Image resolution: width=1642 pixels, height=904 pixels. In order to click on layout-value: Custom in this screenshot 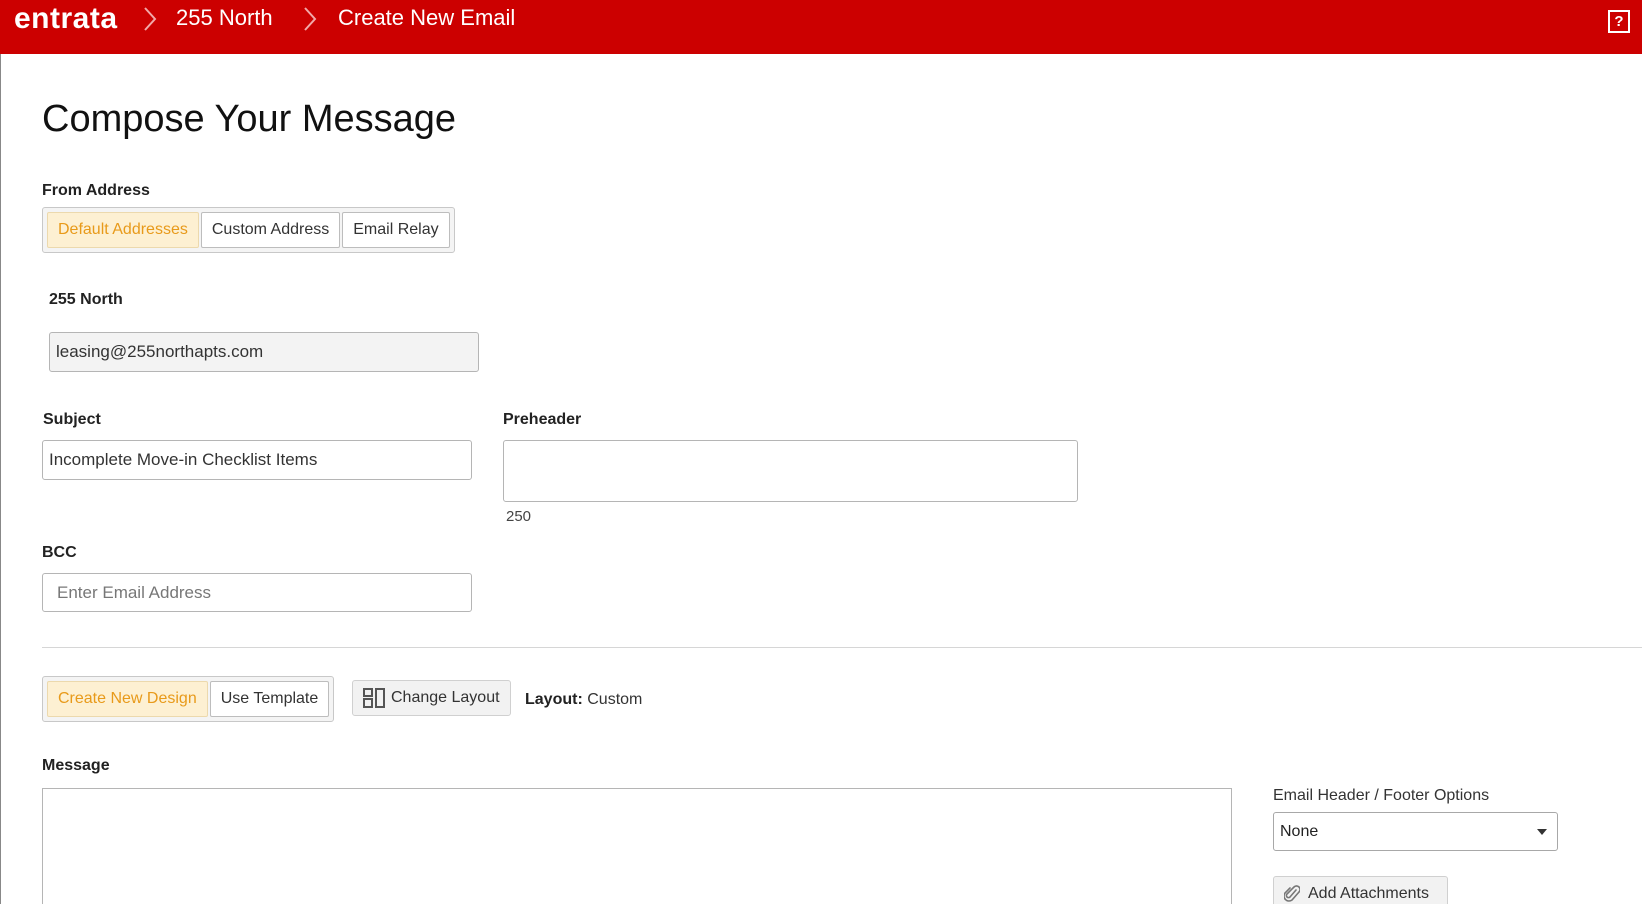, I will do `click(615, 699)`.